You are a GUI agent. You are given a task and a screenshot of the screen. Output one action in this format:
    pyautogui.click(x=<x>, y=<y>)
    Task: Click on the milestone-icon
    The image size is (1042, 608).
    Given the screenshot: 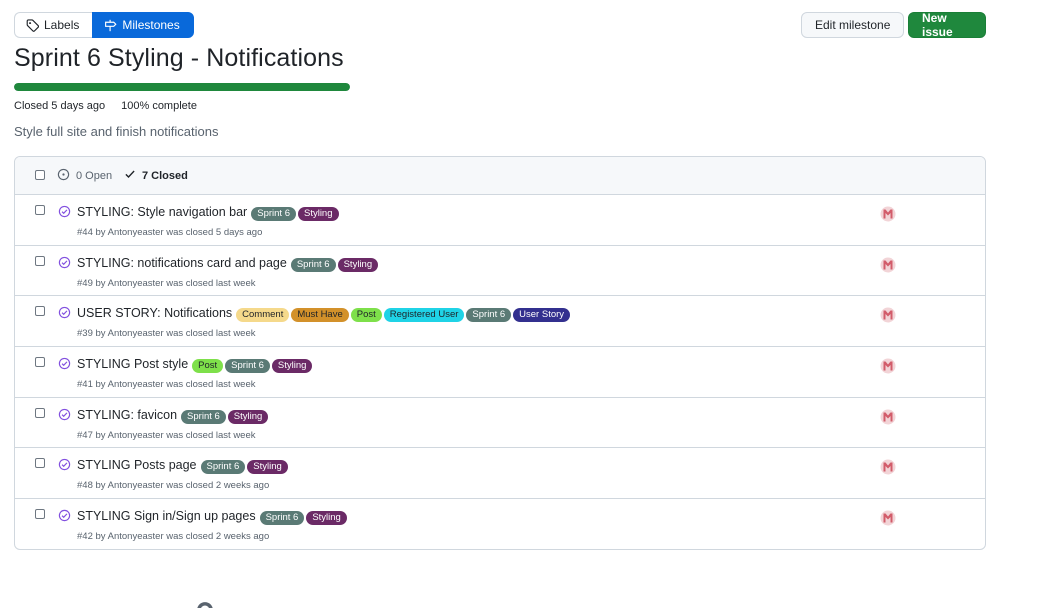 What is the action you would take?
    pyautogui.click(x=110, y=25)
    